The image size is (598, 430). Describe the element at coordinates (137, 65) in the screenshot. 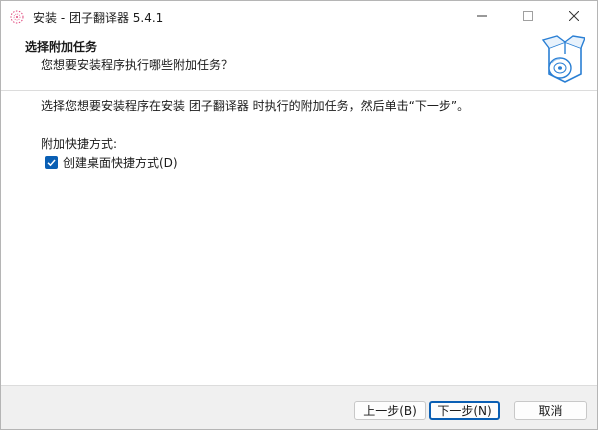

I see `page-subtitle: 您想要安装程序执行哪些附加任务？` at that location.